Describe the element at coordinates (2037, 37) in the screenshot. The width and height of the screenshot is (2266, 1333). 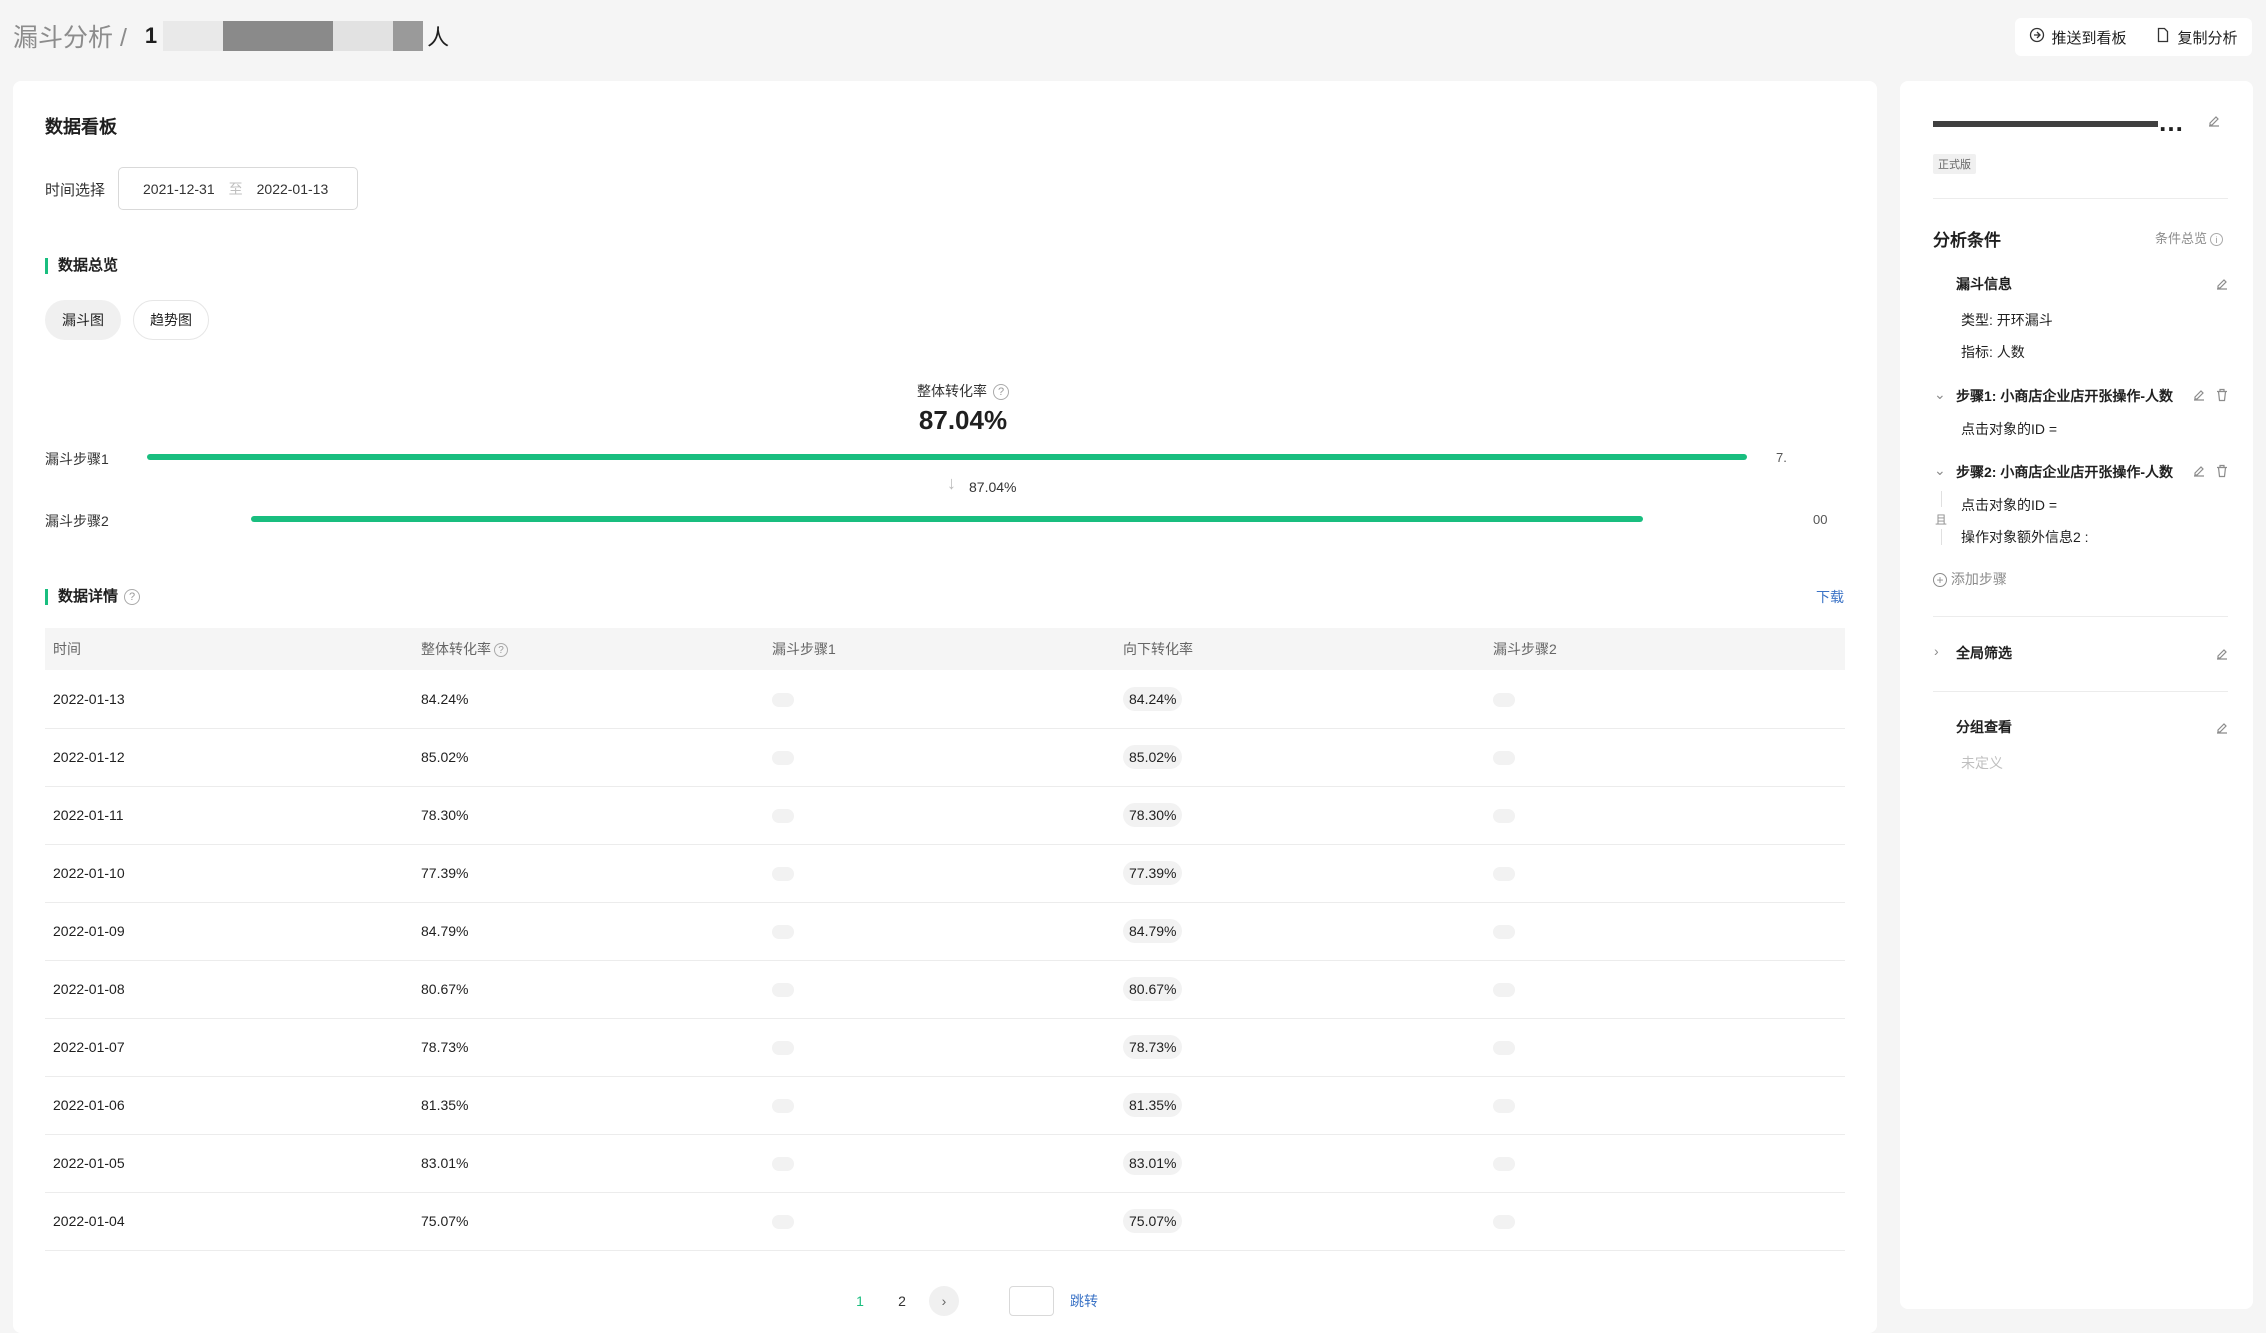
I see `push-icon` at that location.